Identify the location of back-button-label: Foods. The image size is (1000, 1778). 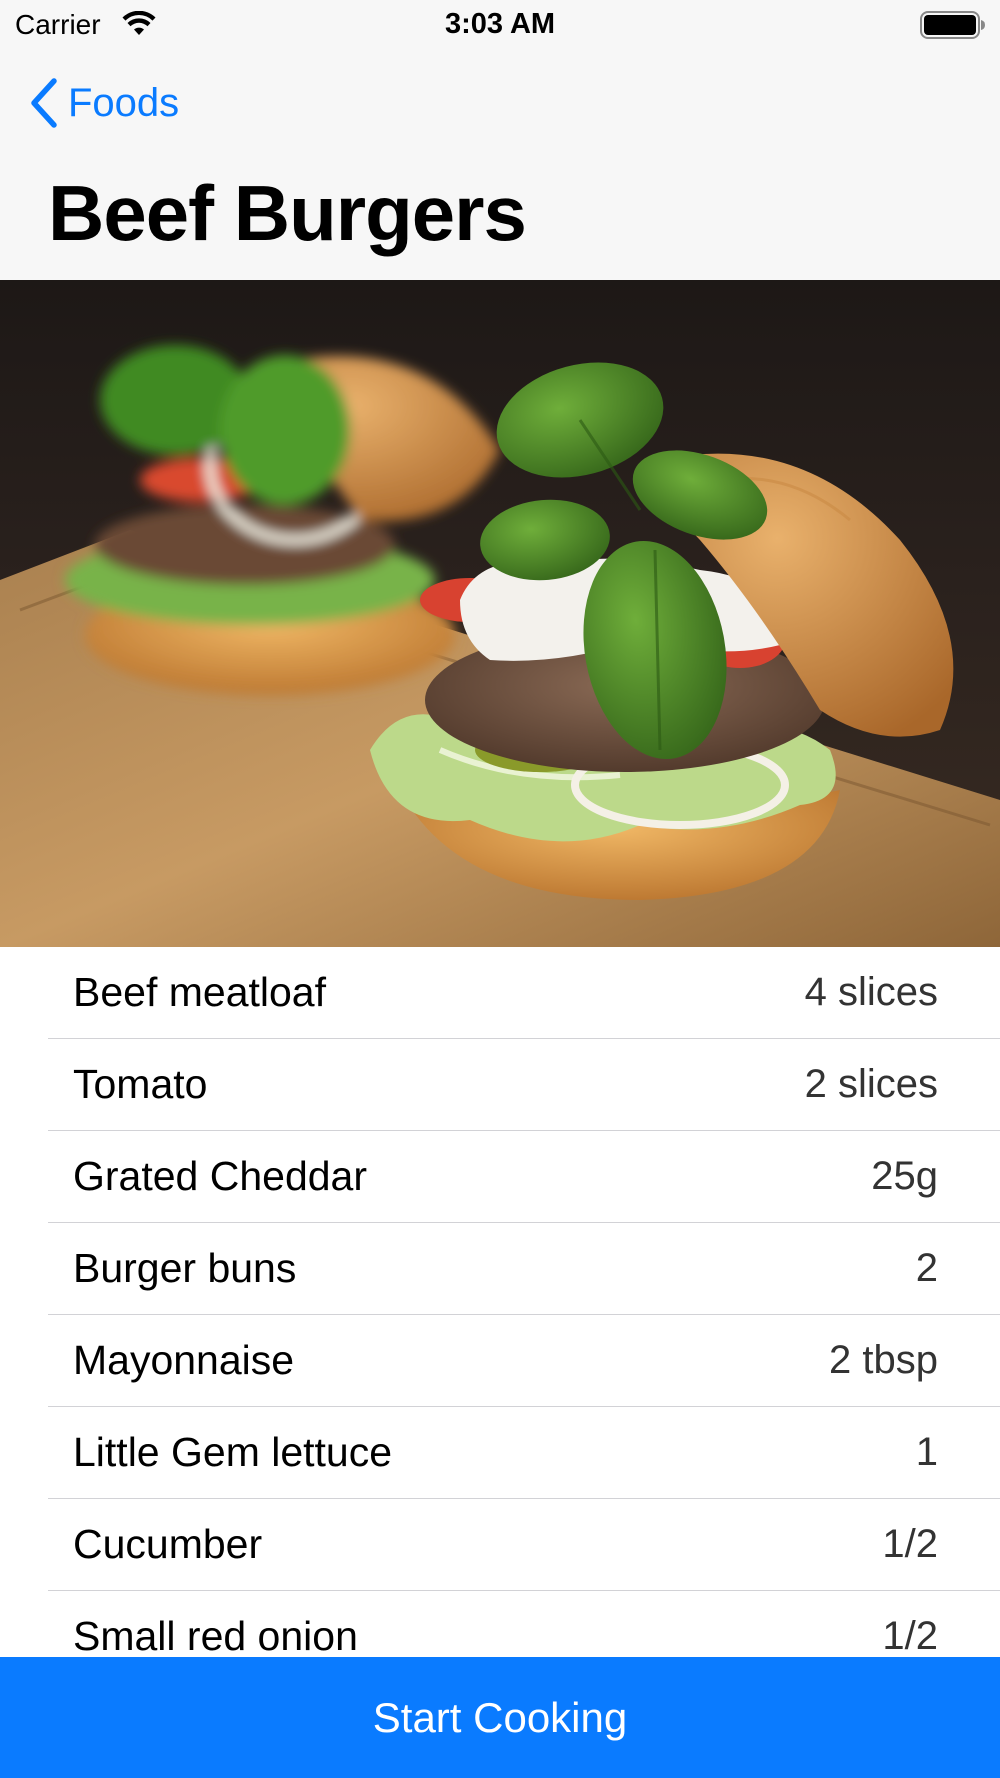
(124, 102).